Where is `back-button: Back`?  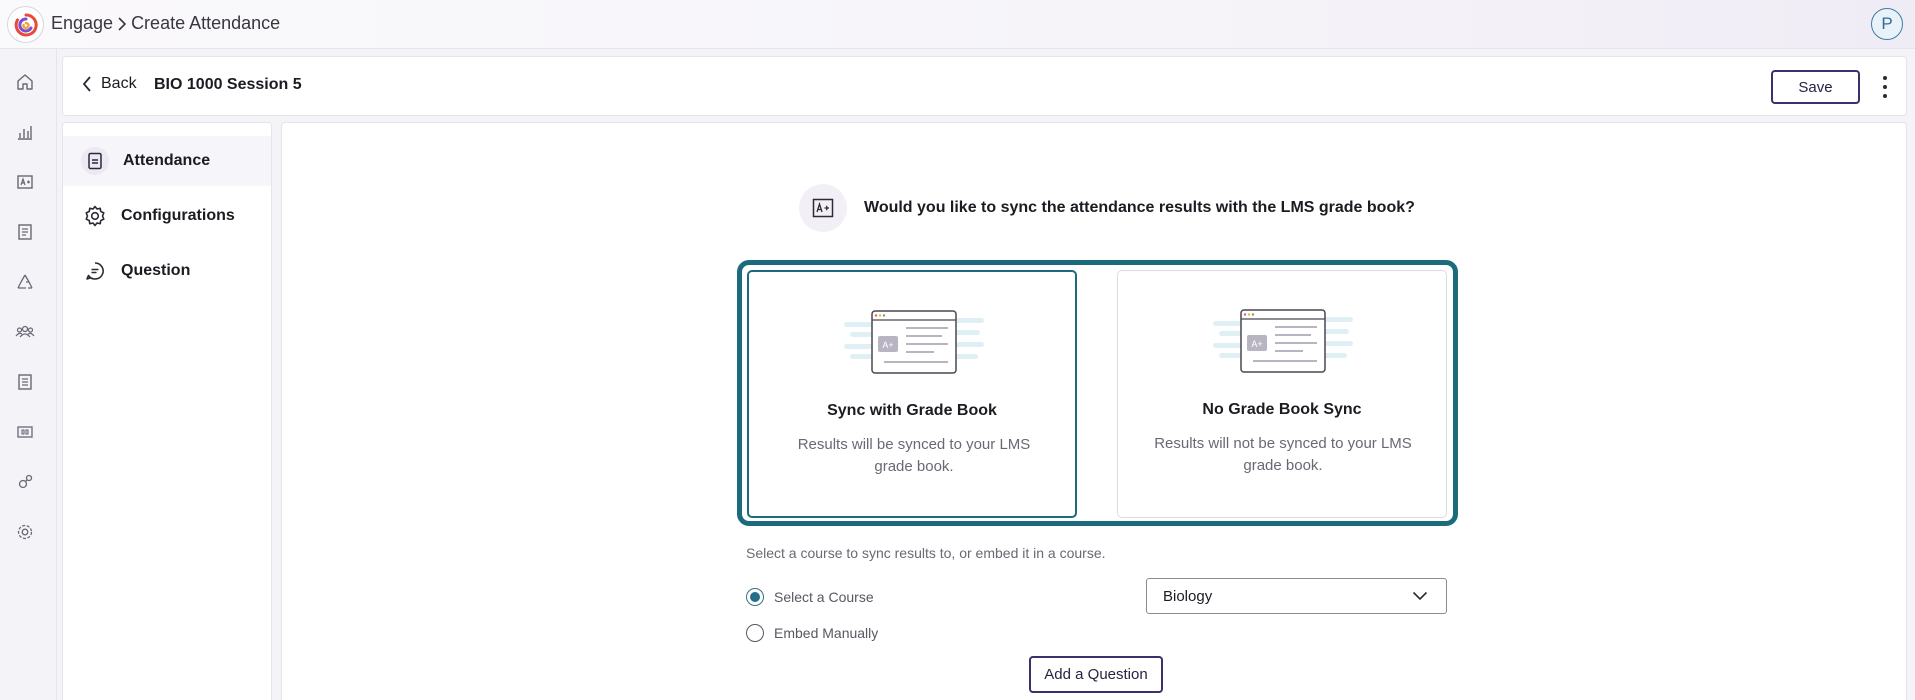
back-button: Back is located at coordinates (109, 84).